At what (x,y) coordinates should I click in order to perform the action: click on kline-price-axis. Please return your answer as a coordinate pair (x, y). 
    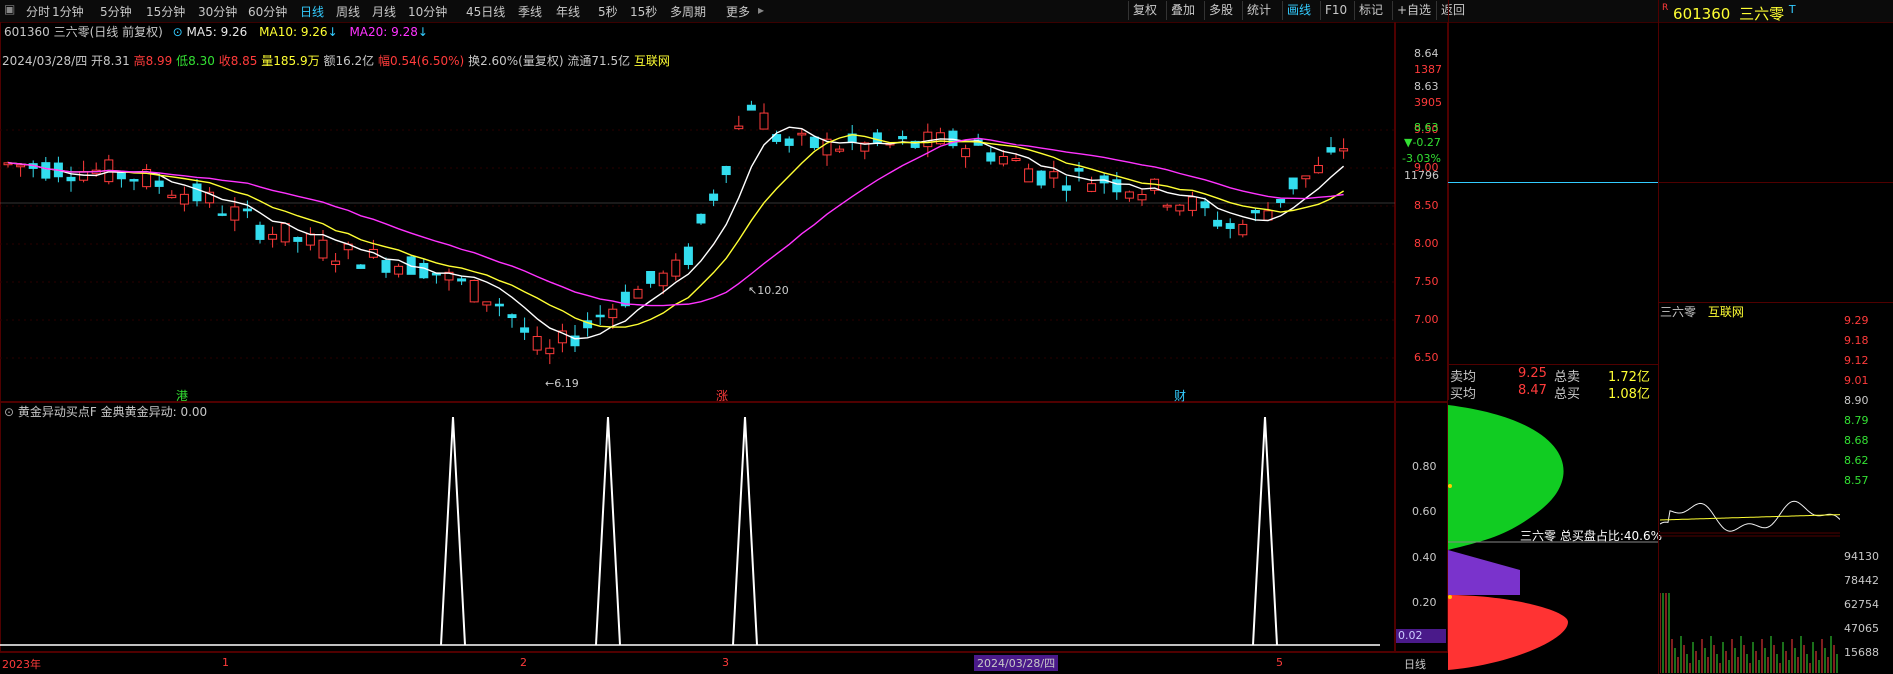
    Looking at the image, I should click on (1421, 212).